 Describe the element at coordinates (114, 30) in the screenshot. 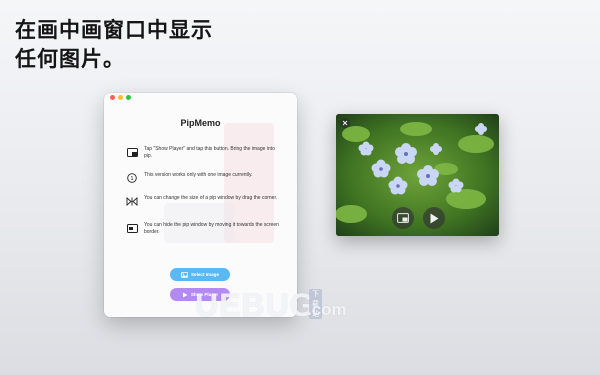

I see `headline-line-1: 在画中画窗口中显示` at that location.